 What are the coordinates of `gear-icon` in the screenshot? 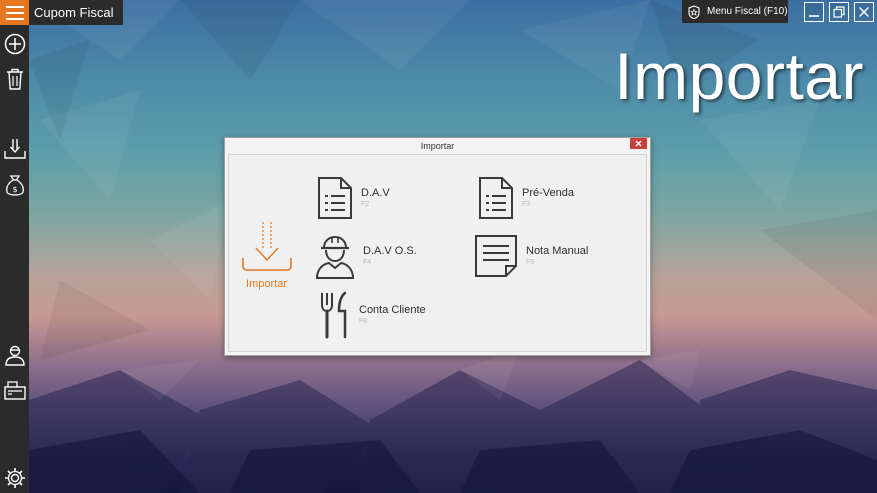 It's located at (14, 477).